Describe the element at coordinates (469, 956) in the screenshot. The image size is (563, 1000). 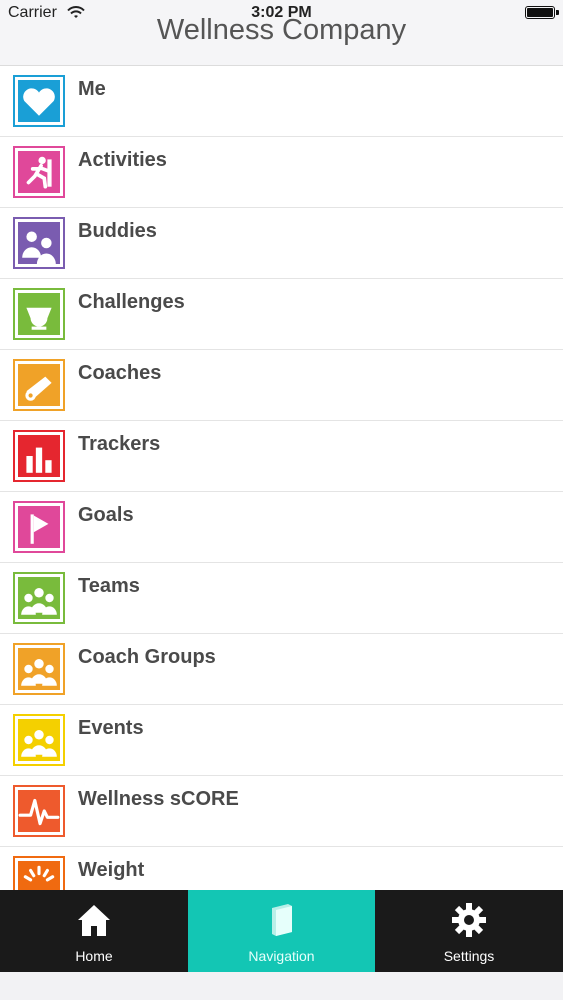
I see `tab-label: Settings` at that location.